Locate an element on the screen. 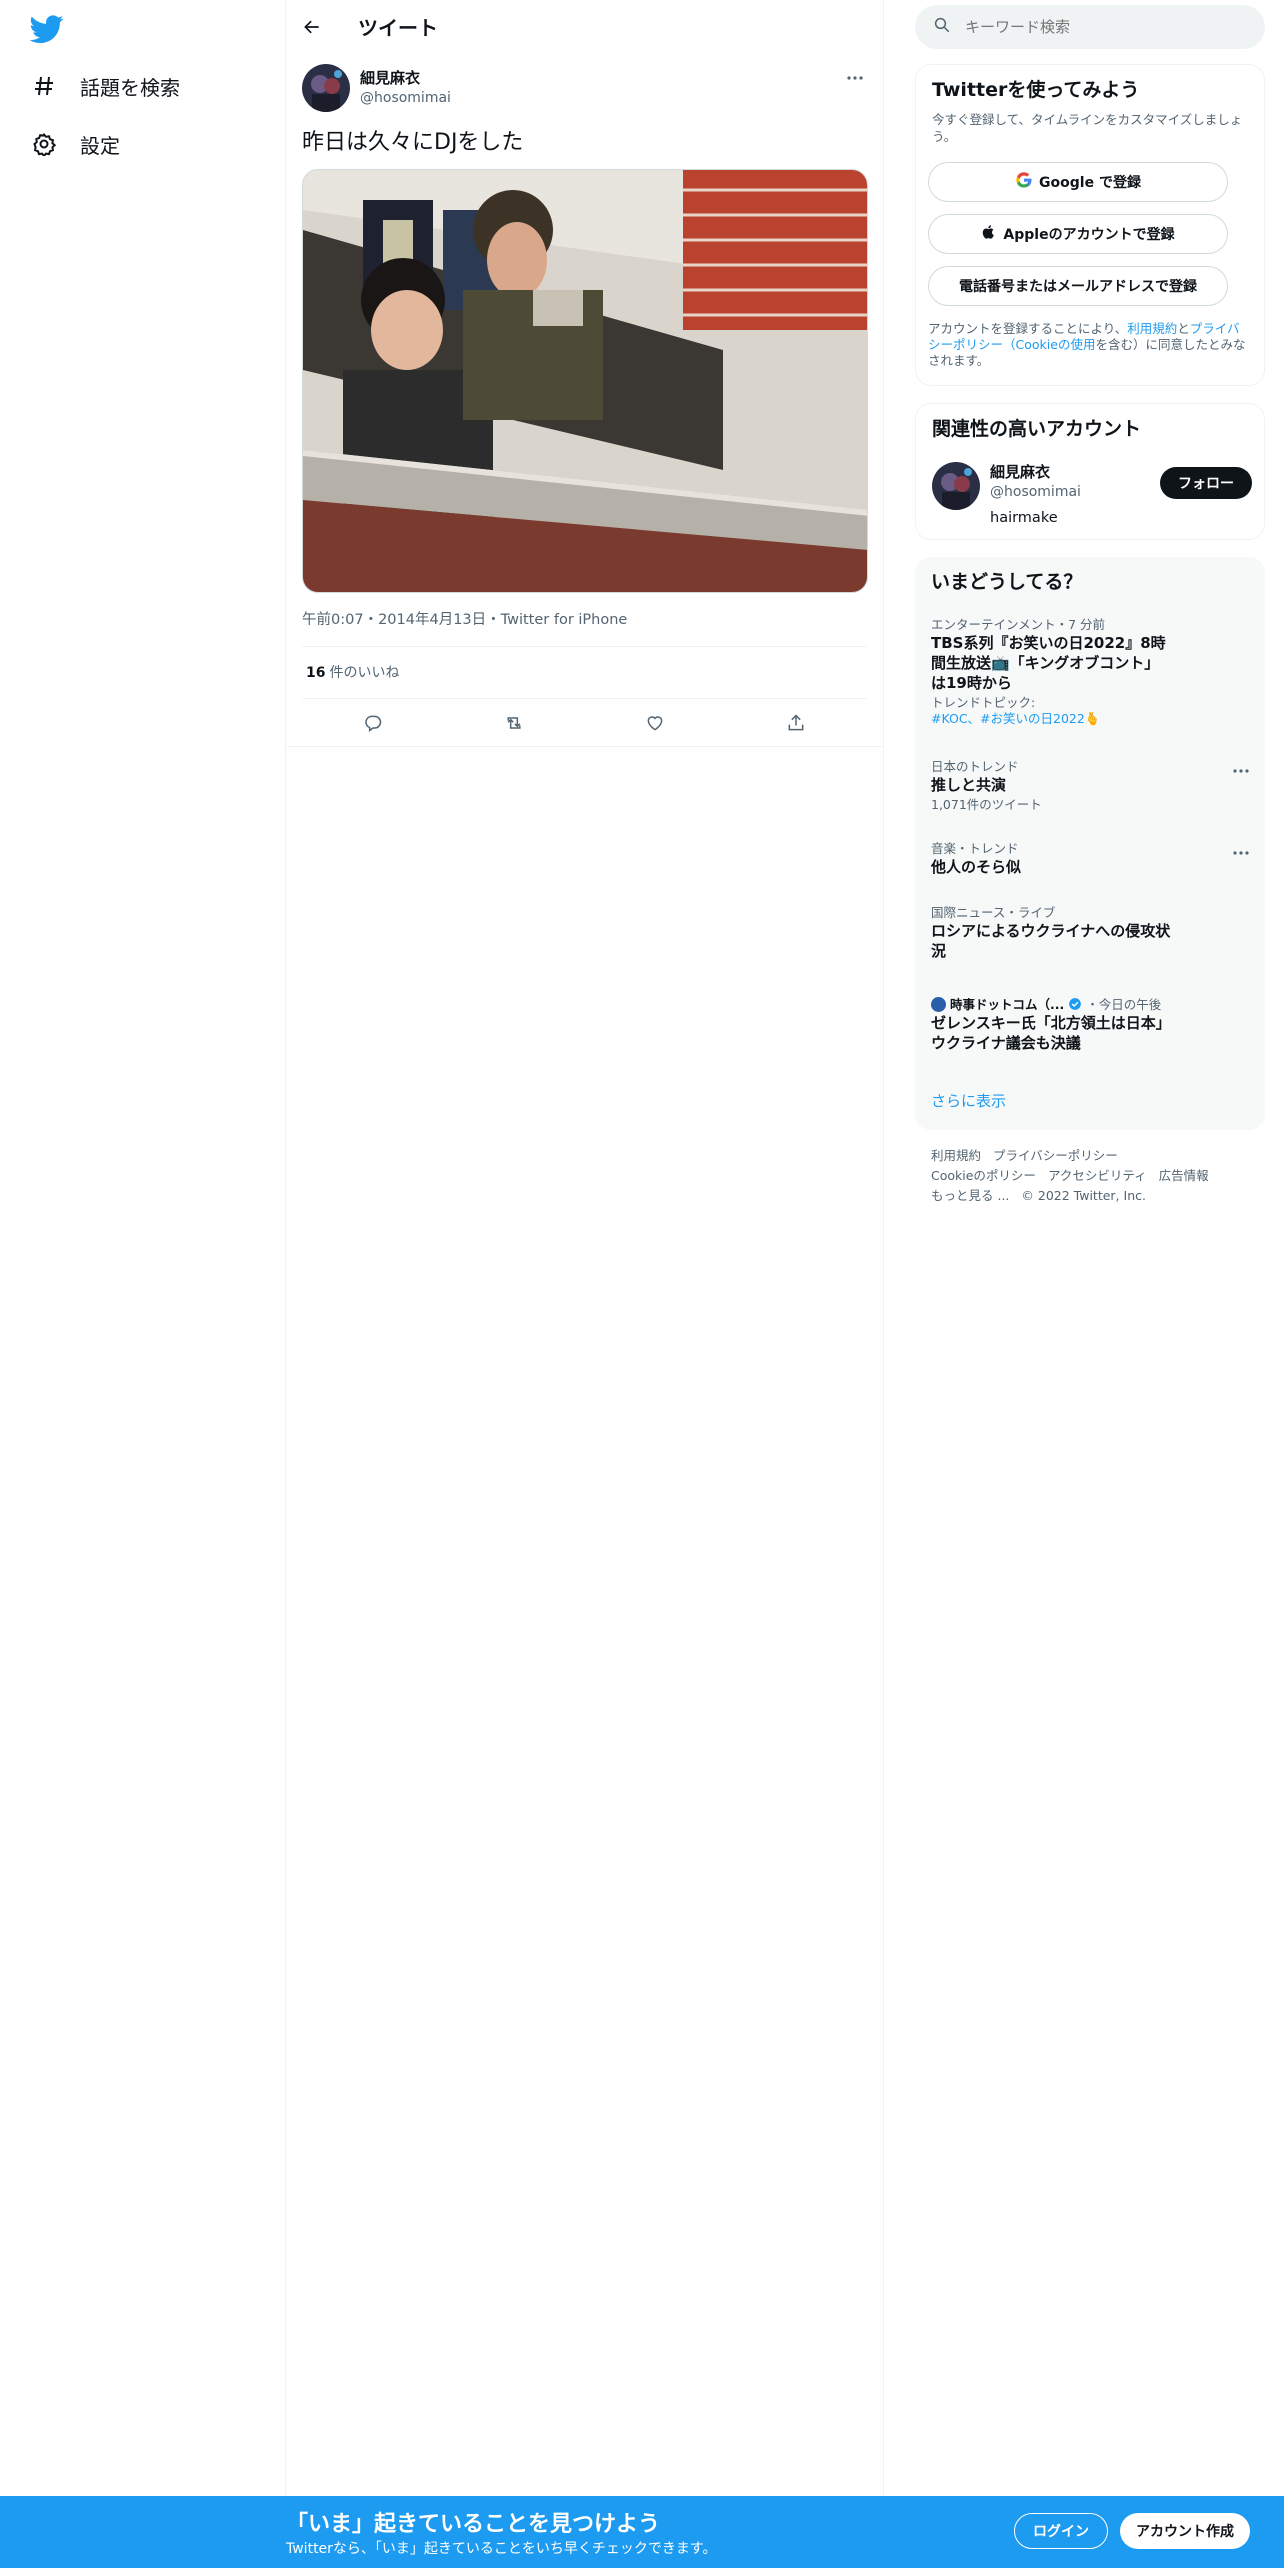 This screenshot has width=1284, height=2568. trend-title: ロシアによるウクライナへの侵攻状況 is located at coordinates (1051, 941).